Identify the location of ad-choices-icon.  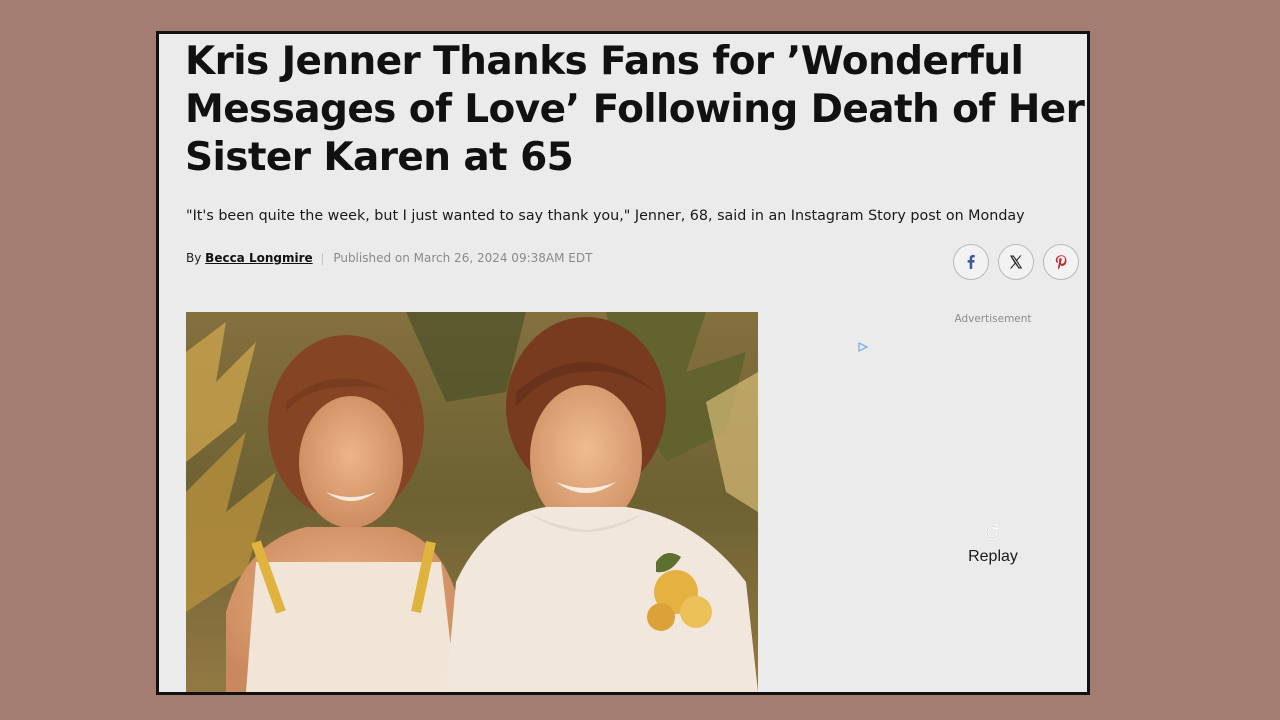
(863, 348).